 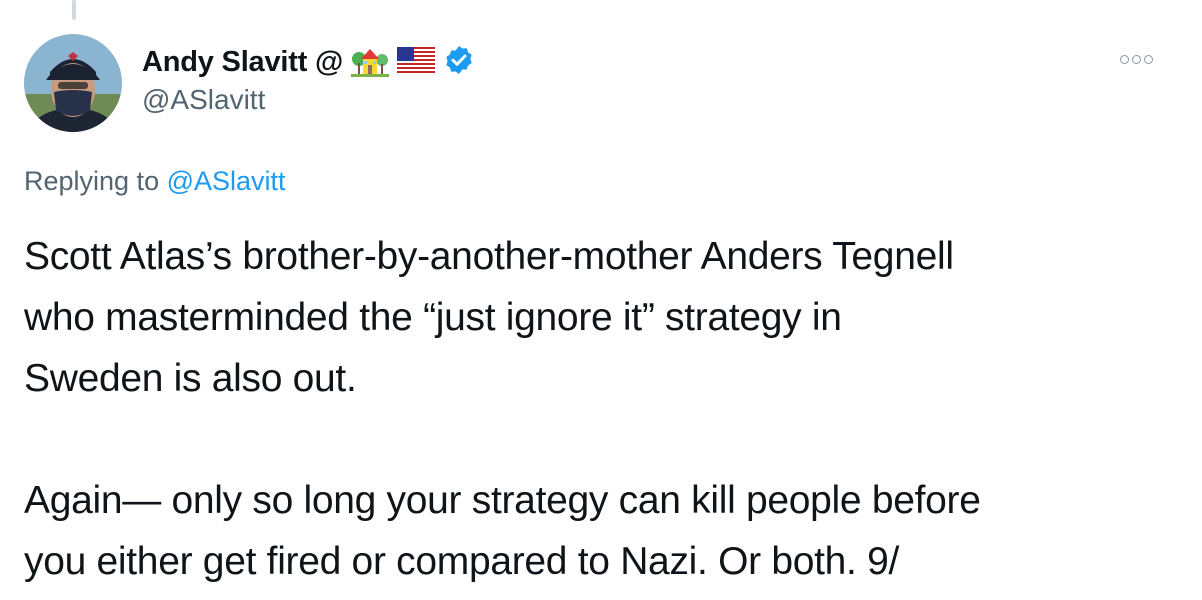 What do you see at coordinates (95, 181) in the screenshot?
I see `replying-to-label: Replying to` at bounding box center [95, 181].